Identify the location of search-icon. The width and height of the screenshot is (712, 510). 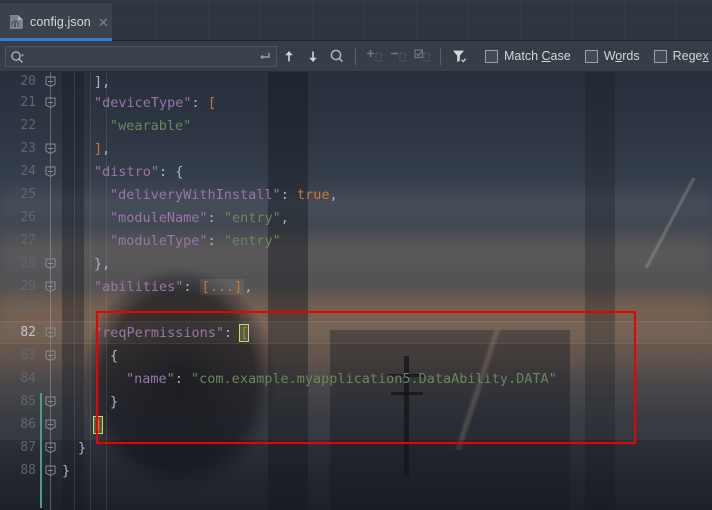
(17, 57).